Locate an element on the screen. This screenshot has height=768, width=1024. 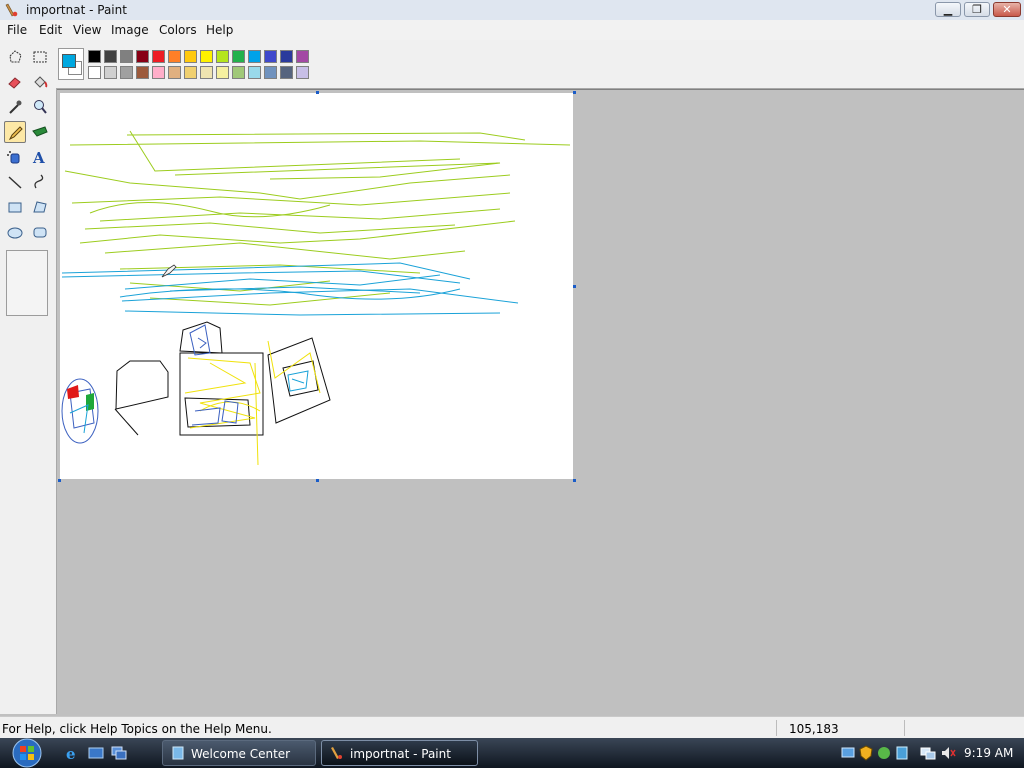
rectangle-icon is located at coordinates (15, 207).